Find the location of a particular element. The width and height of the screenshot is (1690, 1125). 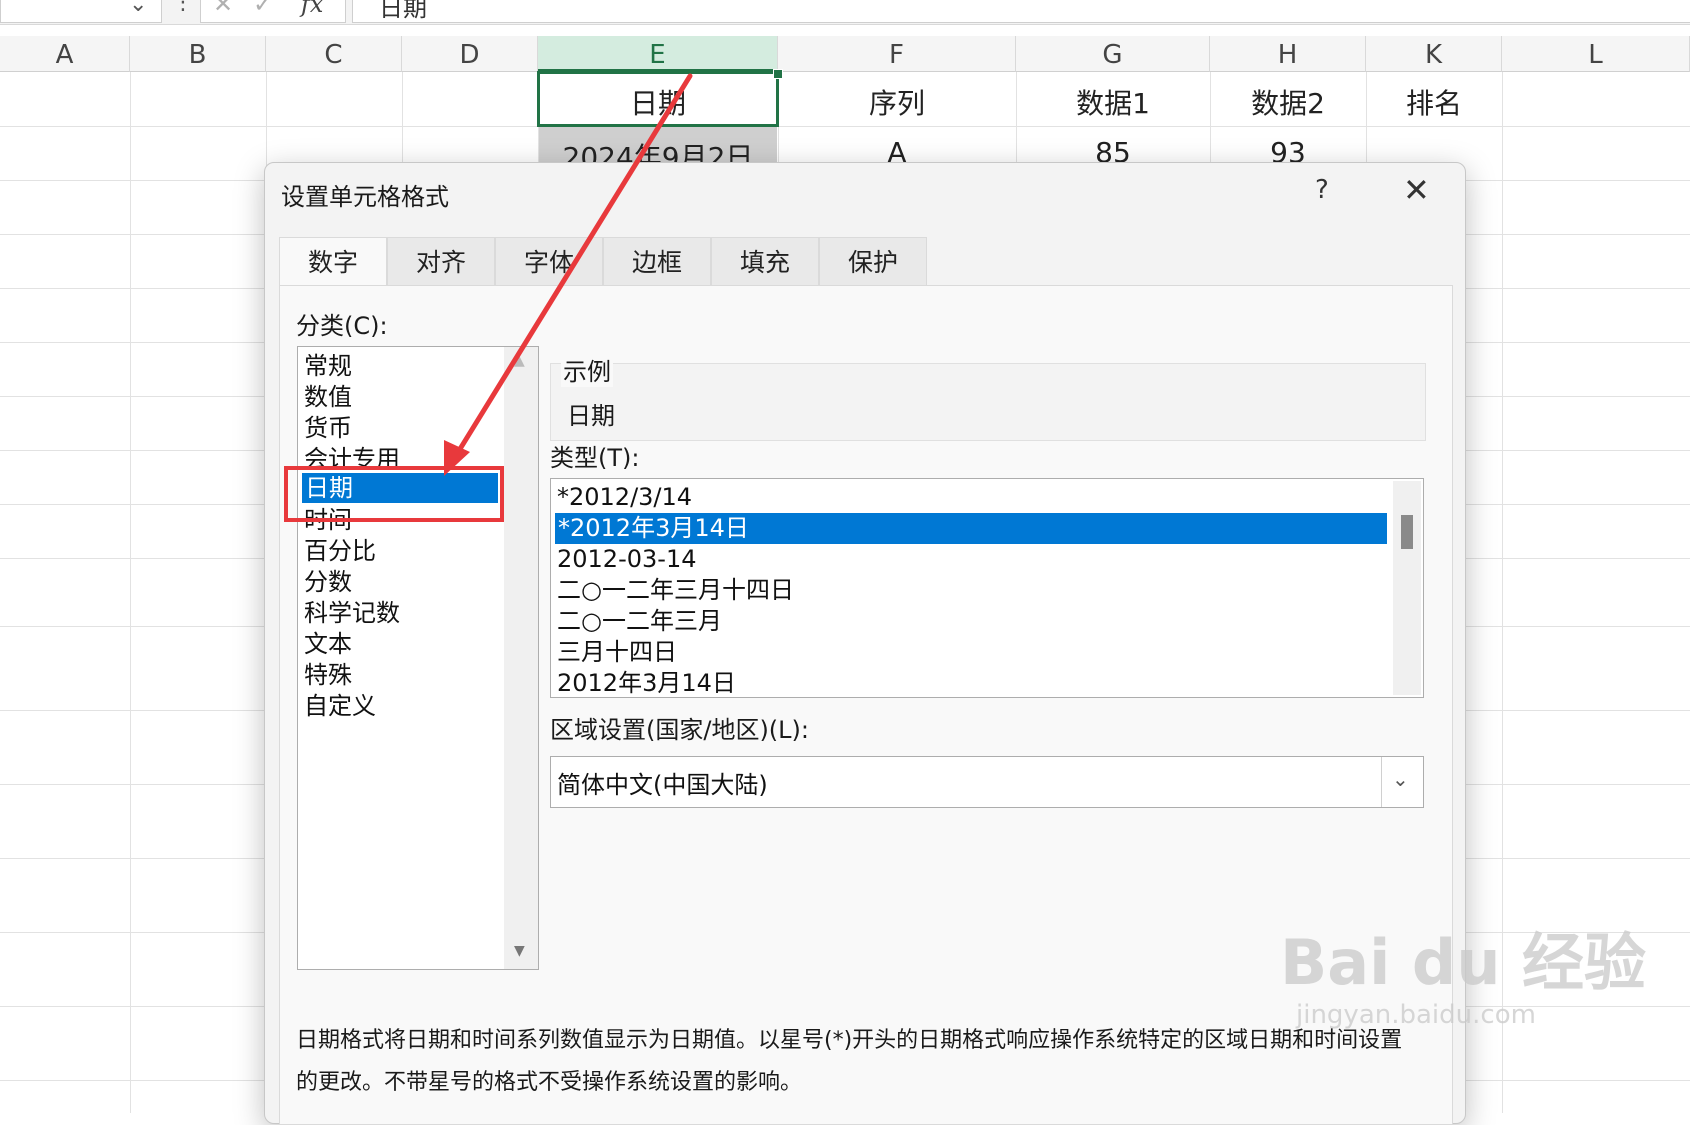

baidu-watermark-logo: Bai du 经验 is located at coordinates (1463, 962).